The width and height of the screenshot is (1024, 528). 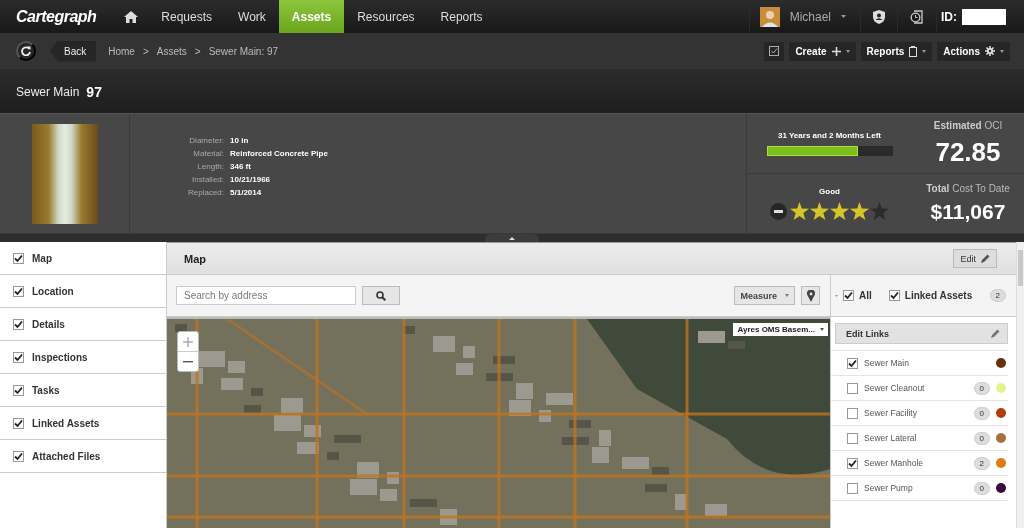 I want to click on home-icon, so click(x=131, y=16).